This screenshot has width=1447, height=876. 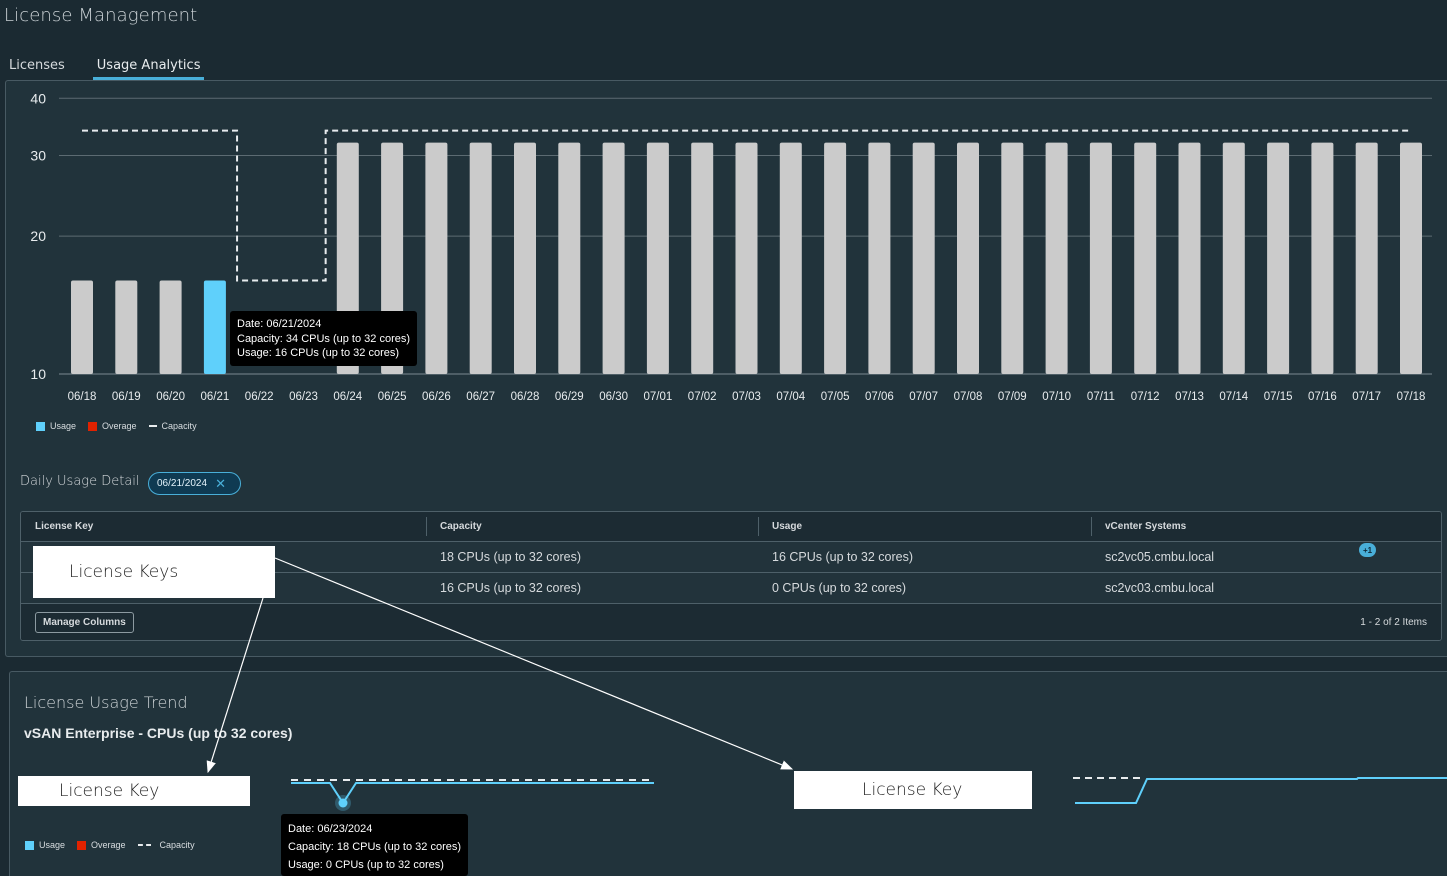 I want to click on x-tick-label: 06/20, so click(x=170, y=397).